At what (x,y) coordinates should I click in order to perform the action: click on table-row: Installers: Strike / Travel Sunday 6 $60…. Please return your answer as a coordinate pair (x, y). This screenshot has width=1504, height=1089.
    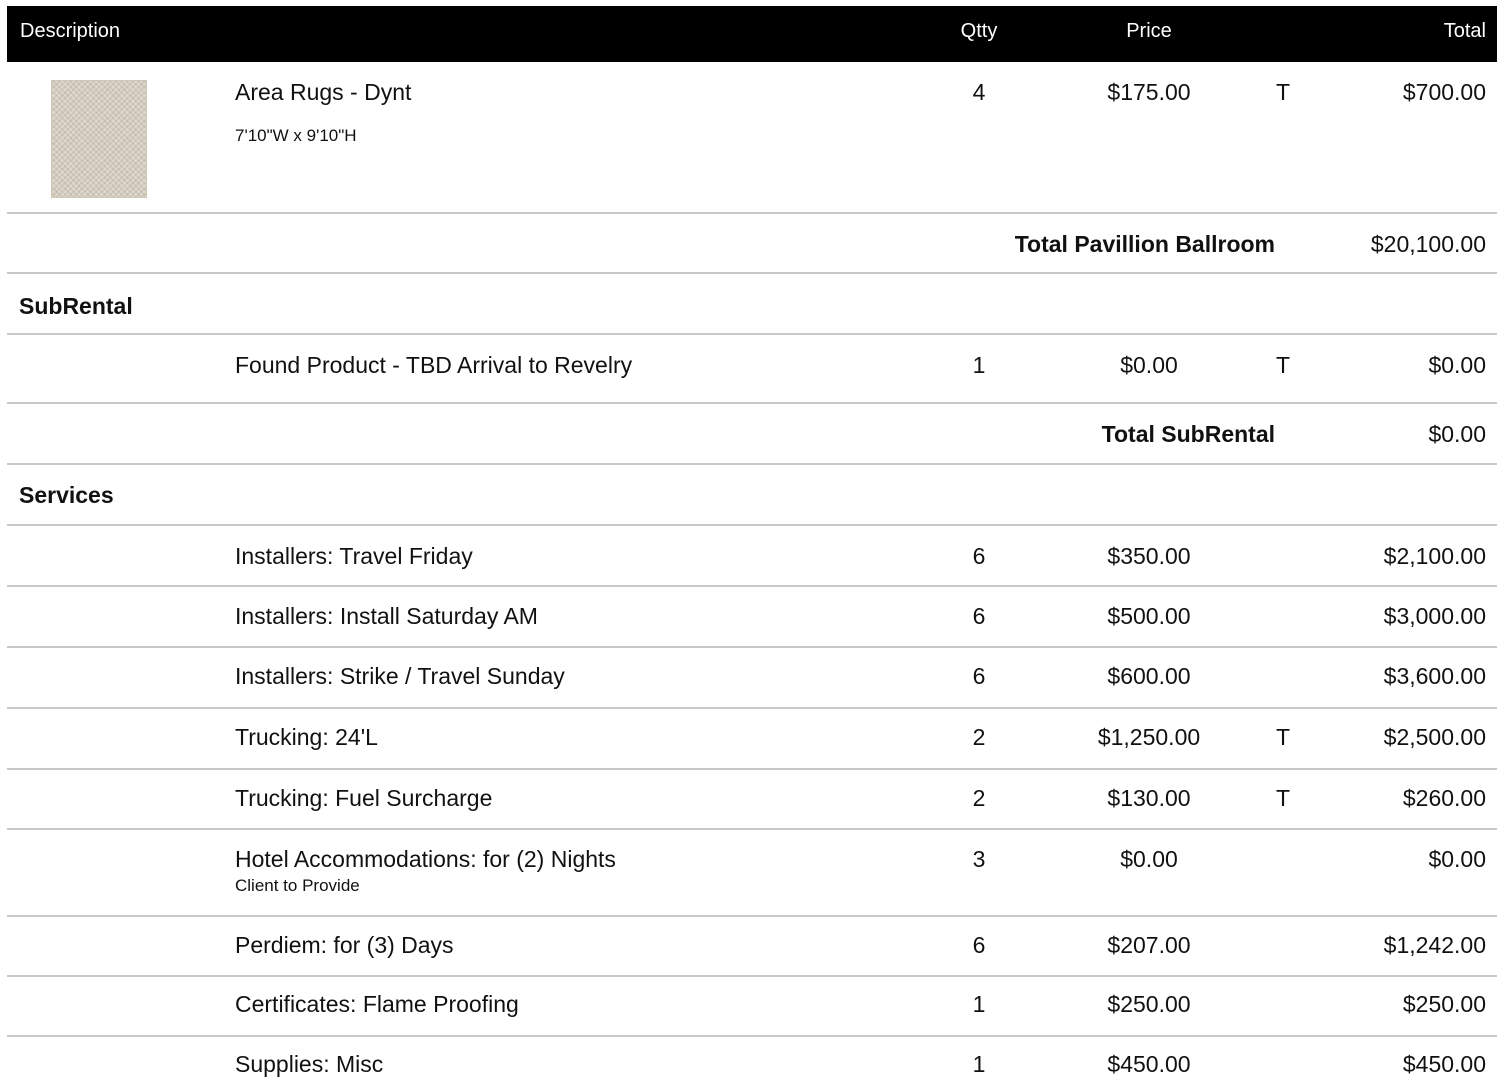
    Looking at the image, I should click on (752, 678).